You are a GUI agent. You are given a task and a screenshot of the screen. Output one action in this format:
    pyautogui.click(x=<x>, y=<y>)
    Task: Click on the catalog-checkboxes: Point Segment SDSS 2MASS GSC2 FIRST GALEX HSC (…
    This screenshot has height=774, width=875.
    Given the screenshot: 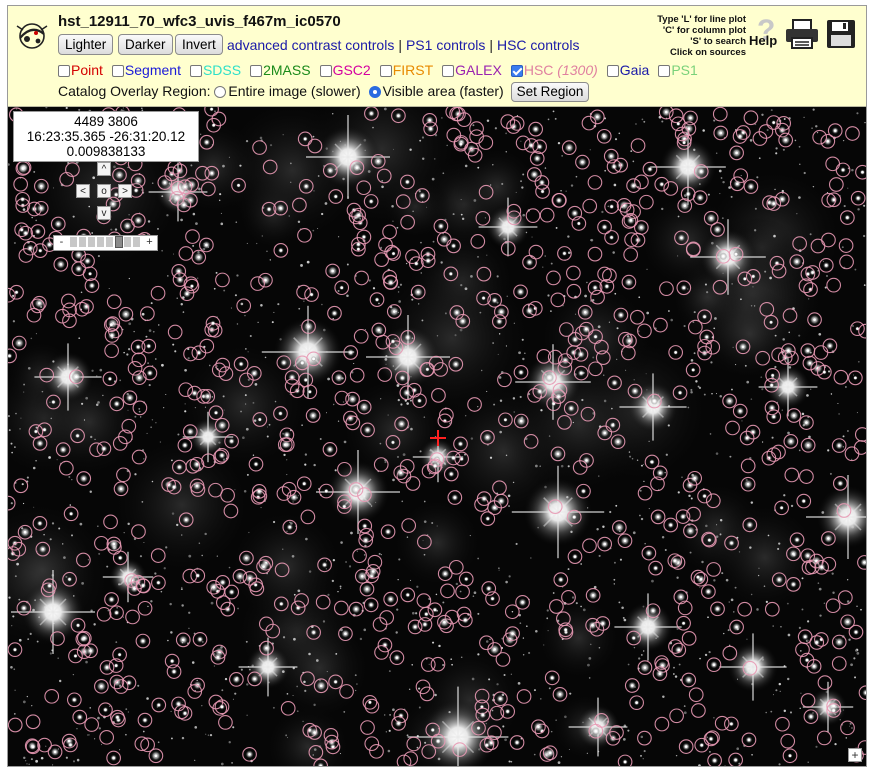 What is the action you would take?
    pyautogui.click(x=382, y=70)
    